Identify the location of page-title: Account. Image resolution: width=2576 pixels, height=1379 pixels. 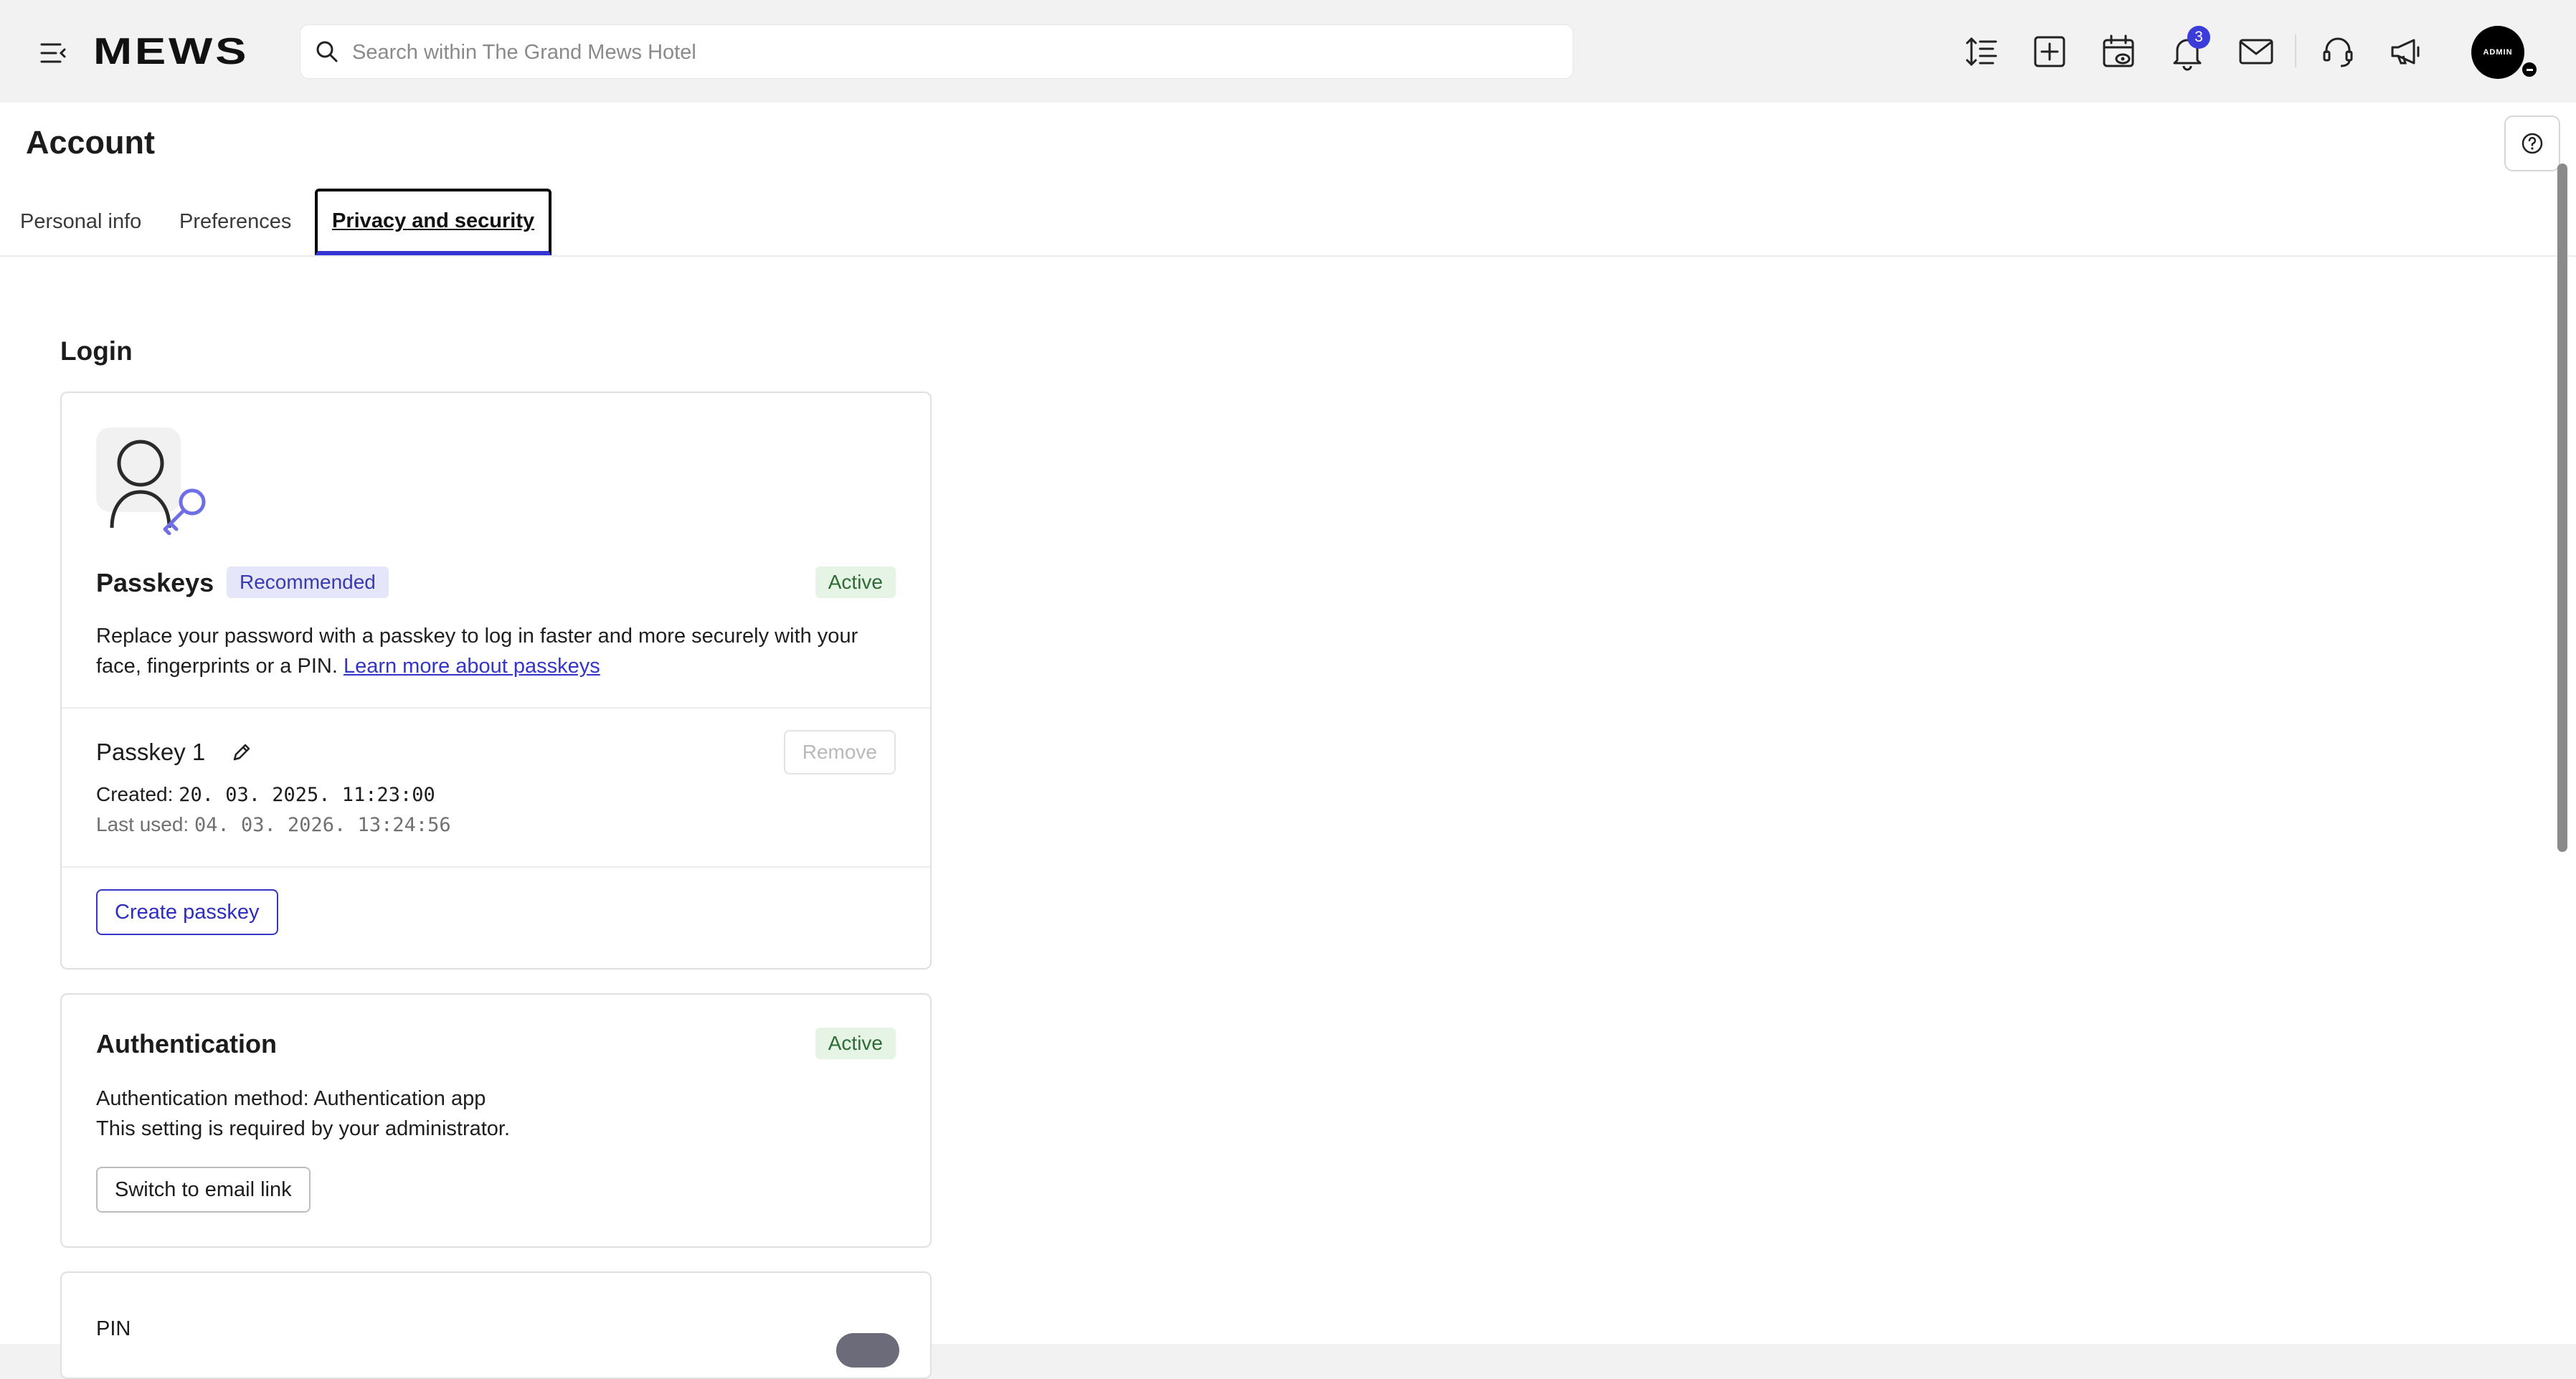
(90, 142).